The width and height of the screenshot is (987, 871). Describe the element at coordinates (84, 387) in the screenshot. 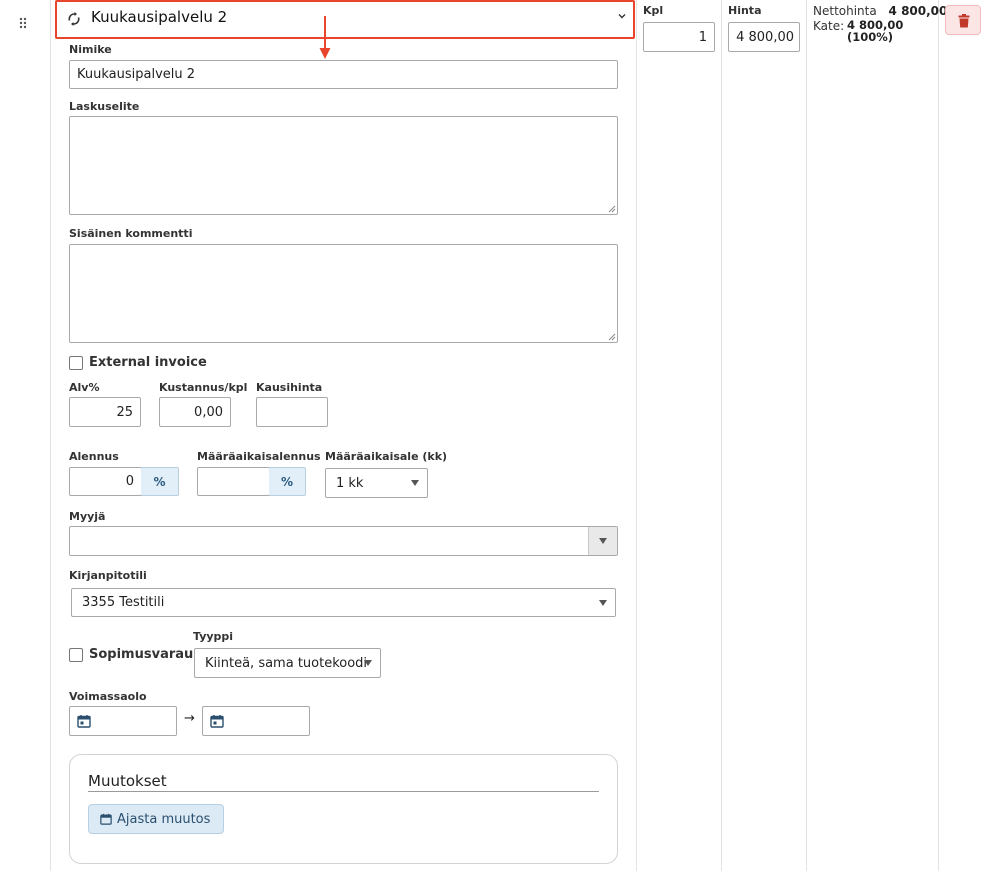

I see `alv-label: Alv%` at that location.